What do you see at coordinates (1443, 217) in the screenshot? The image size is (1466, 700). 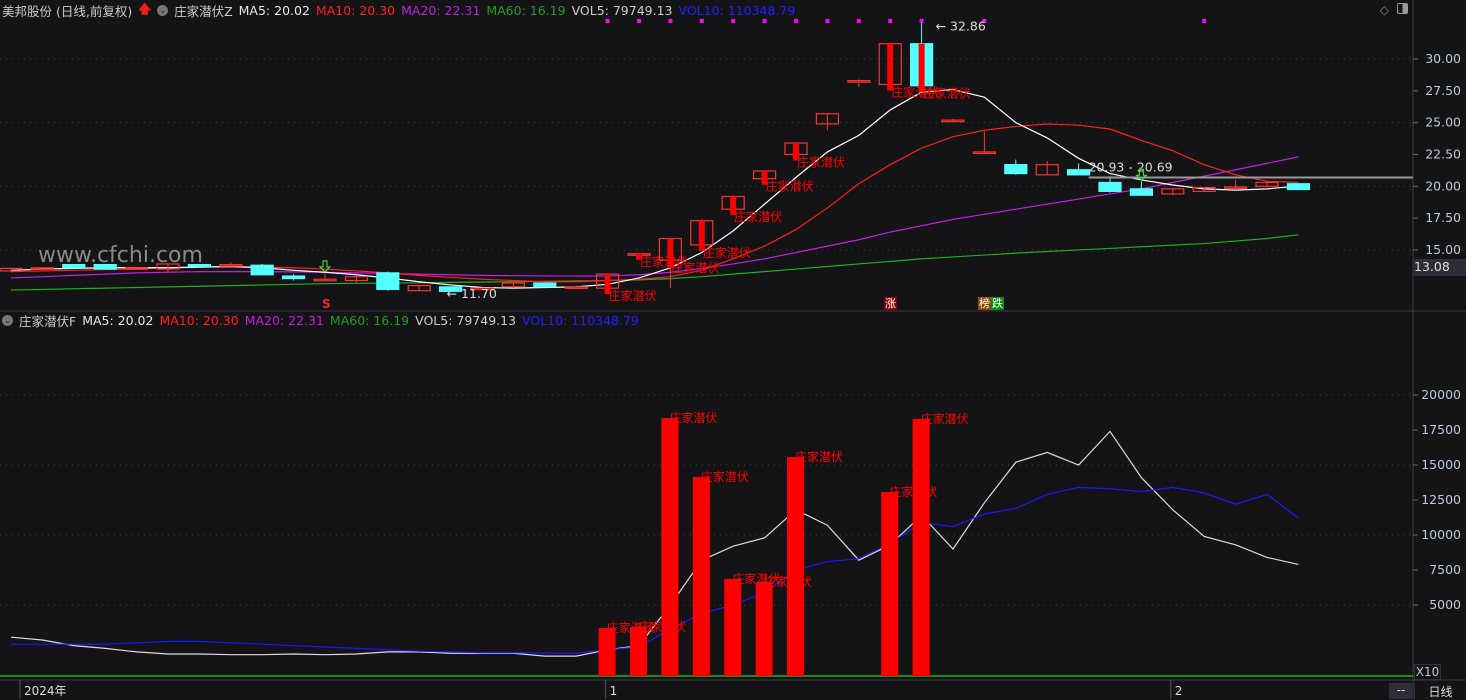 I see `price-tick-label: 17.50` at bounding box center [1443, 217].